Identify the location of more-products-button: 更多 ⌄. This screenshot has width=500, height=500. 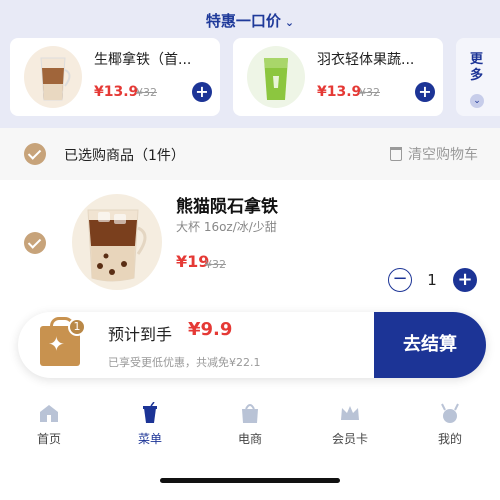
(478, 77).